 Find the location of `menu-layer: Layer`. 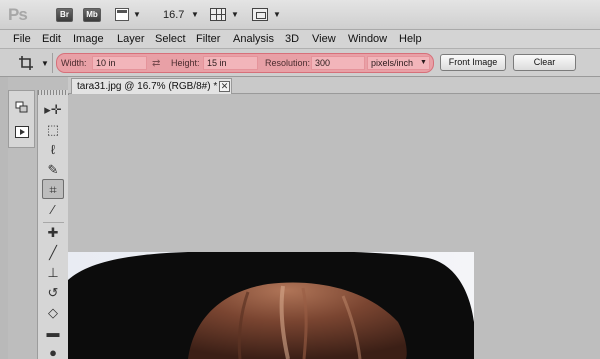

menu-layer: Layer is located at coordinates (131, 39).